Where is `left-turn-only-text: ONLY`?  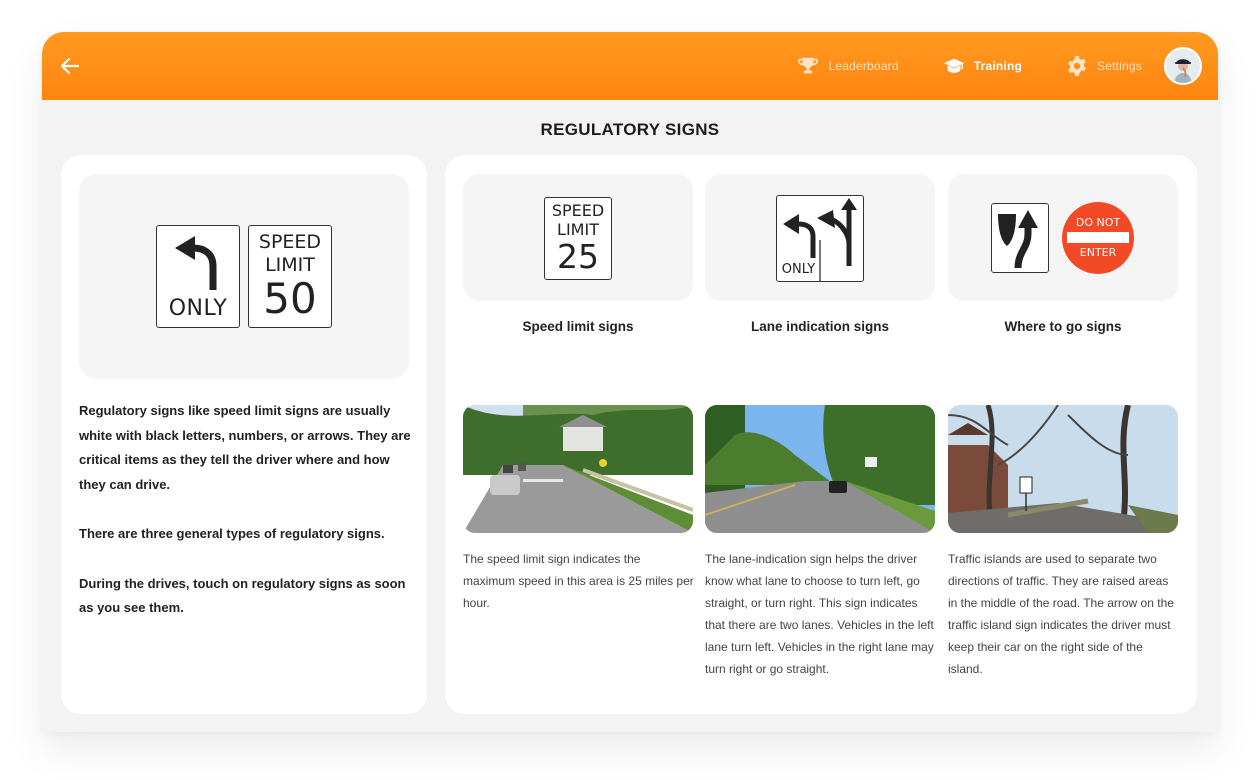 left-turn-only-text: ONLY is located at coordinates (198, 308).